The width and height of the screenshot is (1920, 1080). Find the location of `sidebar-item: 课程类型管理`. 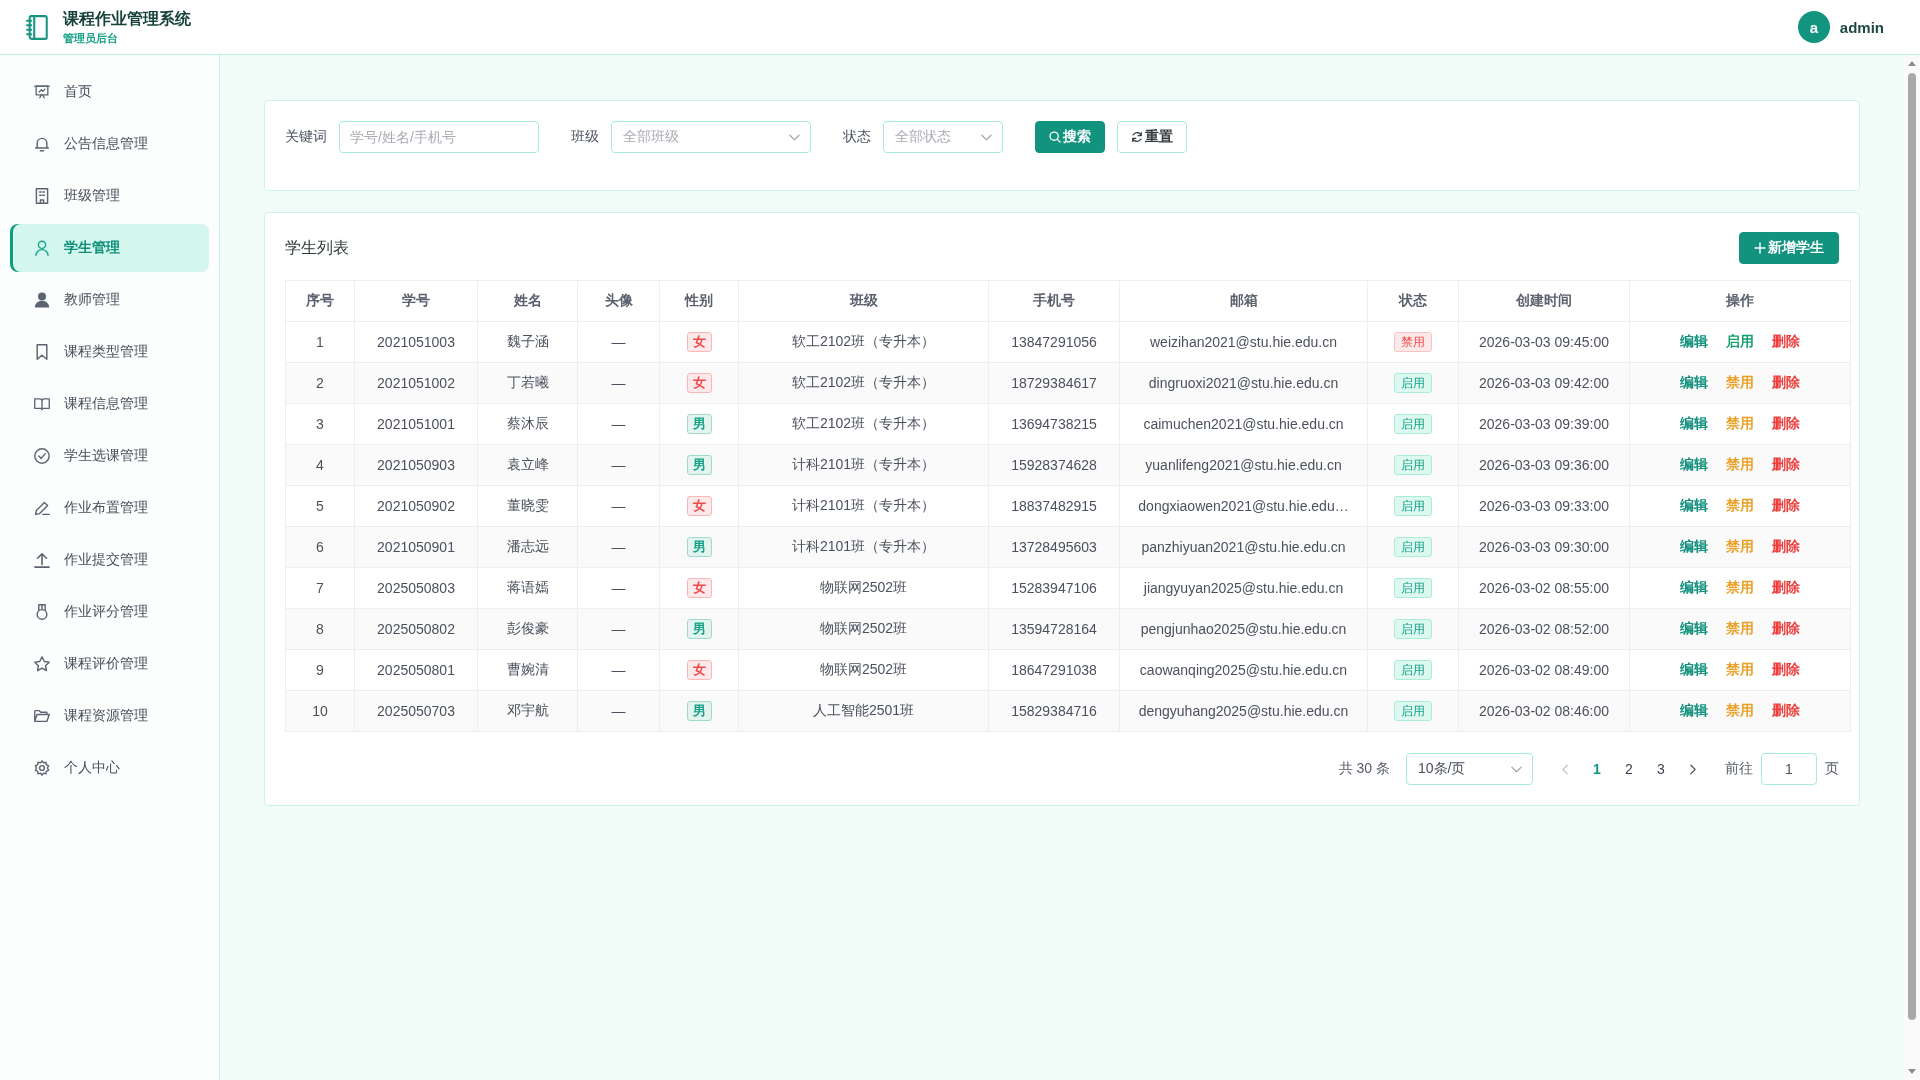

sidebar-item: 课程类型管理 is located at coordinates (109, 352).